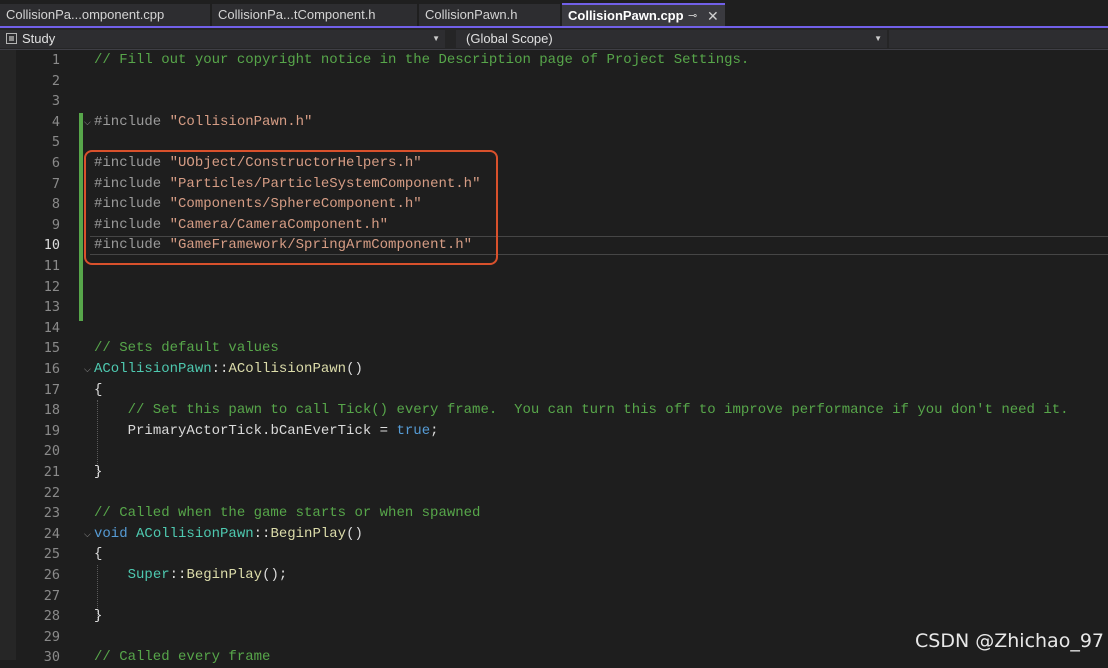  Describe the element at coordinates (51, 554) in the screenshot. I see `line-number: 25` at that location.